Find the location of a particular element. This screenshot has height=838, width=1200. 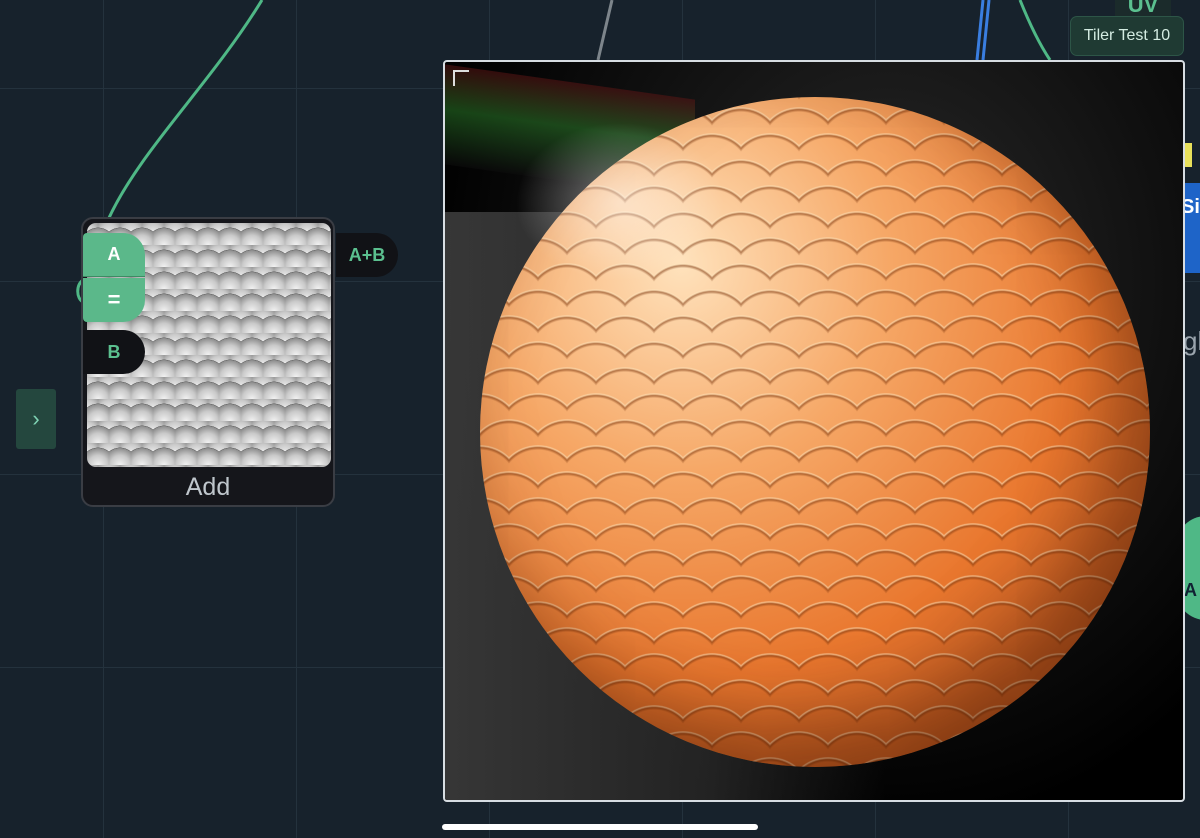

input-port-a: A is located at coordinates (114, 255).